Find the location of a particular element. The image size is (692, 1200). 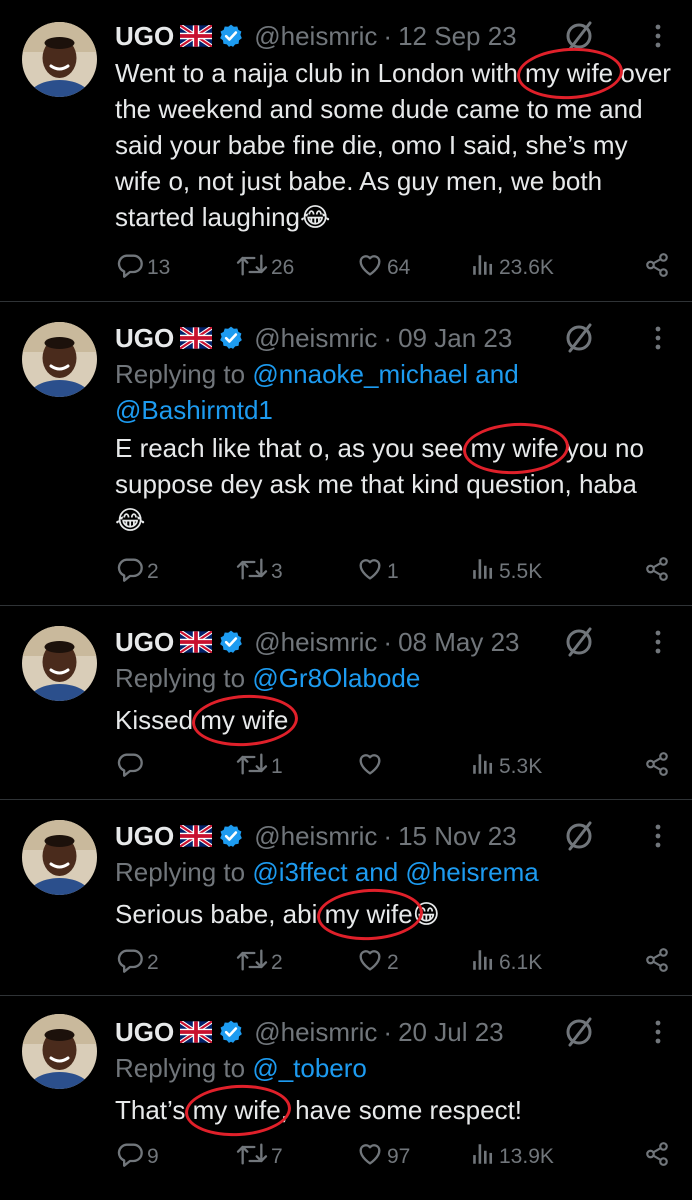

retweet-count: 7 is located at coordinates (277, 1156).